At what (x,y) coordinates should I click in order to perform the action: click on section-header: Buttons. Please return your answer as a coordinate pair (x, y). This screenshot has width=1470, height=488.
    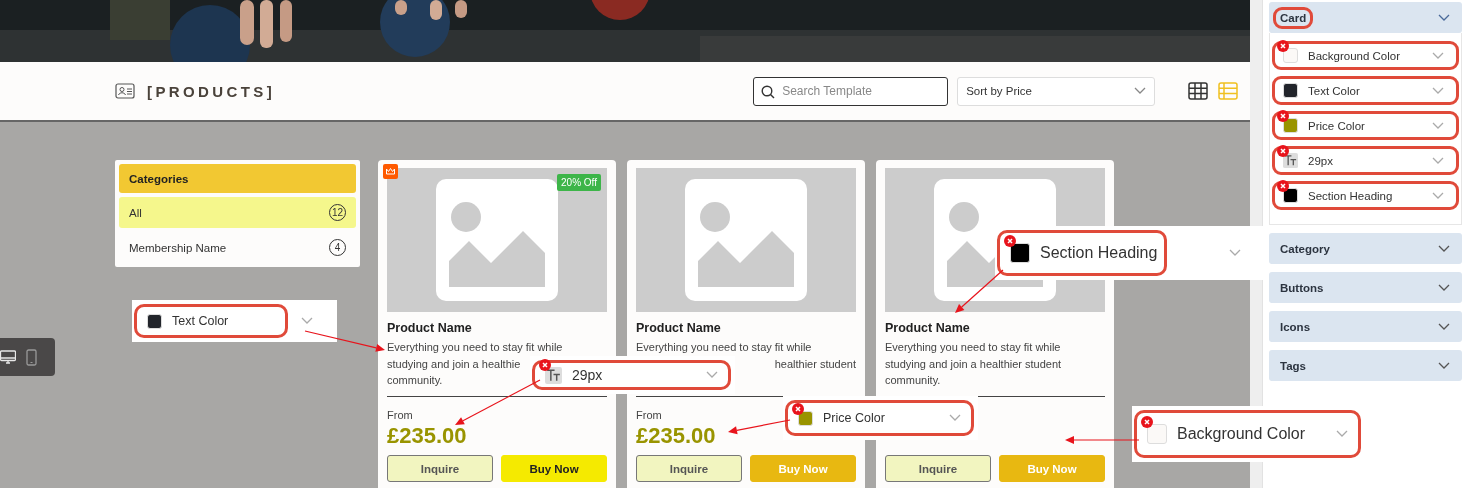
    Looking at the image, I should click on (1365, 287).